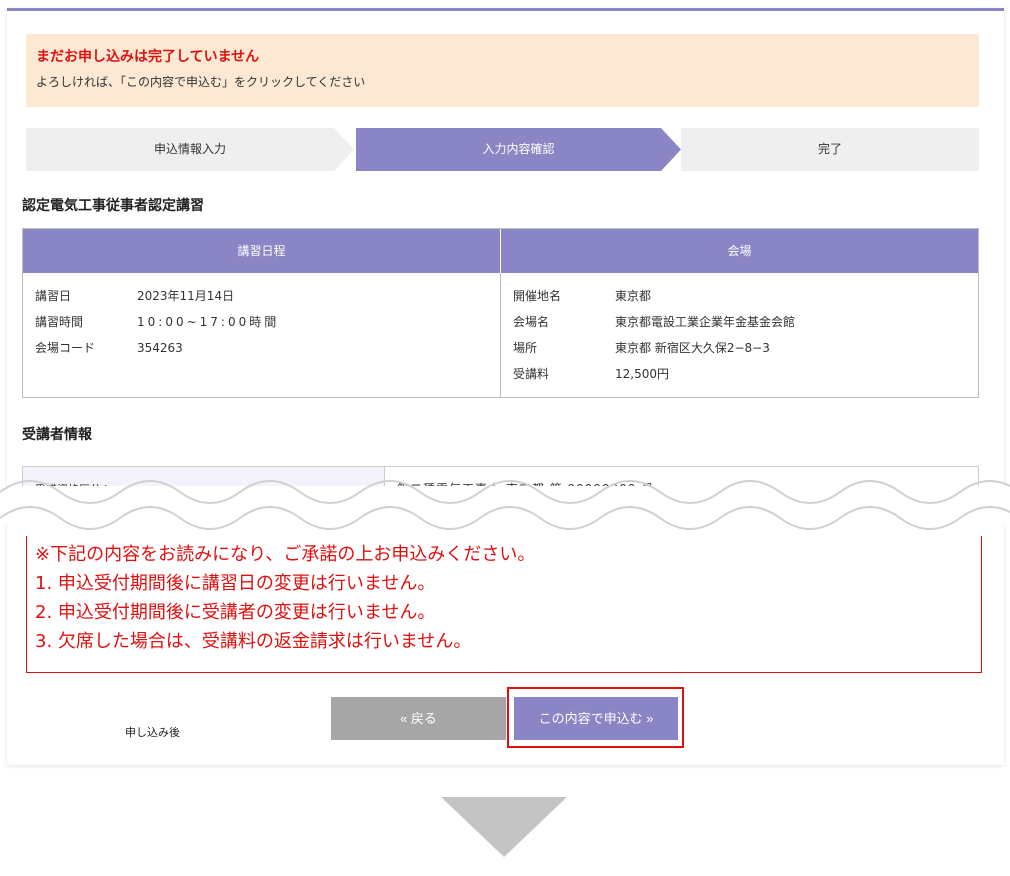 This screenshot has width=1010, height=876. Describe the element at coordinates (591, 374) in the screenshot. I see `detail-row: 受講料 12,500円` at that location.